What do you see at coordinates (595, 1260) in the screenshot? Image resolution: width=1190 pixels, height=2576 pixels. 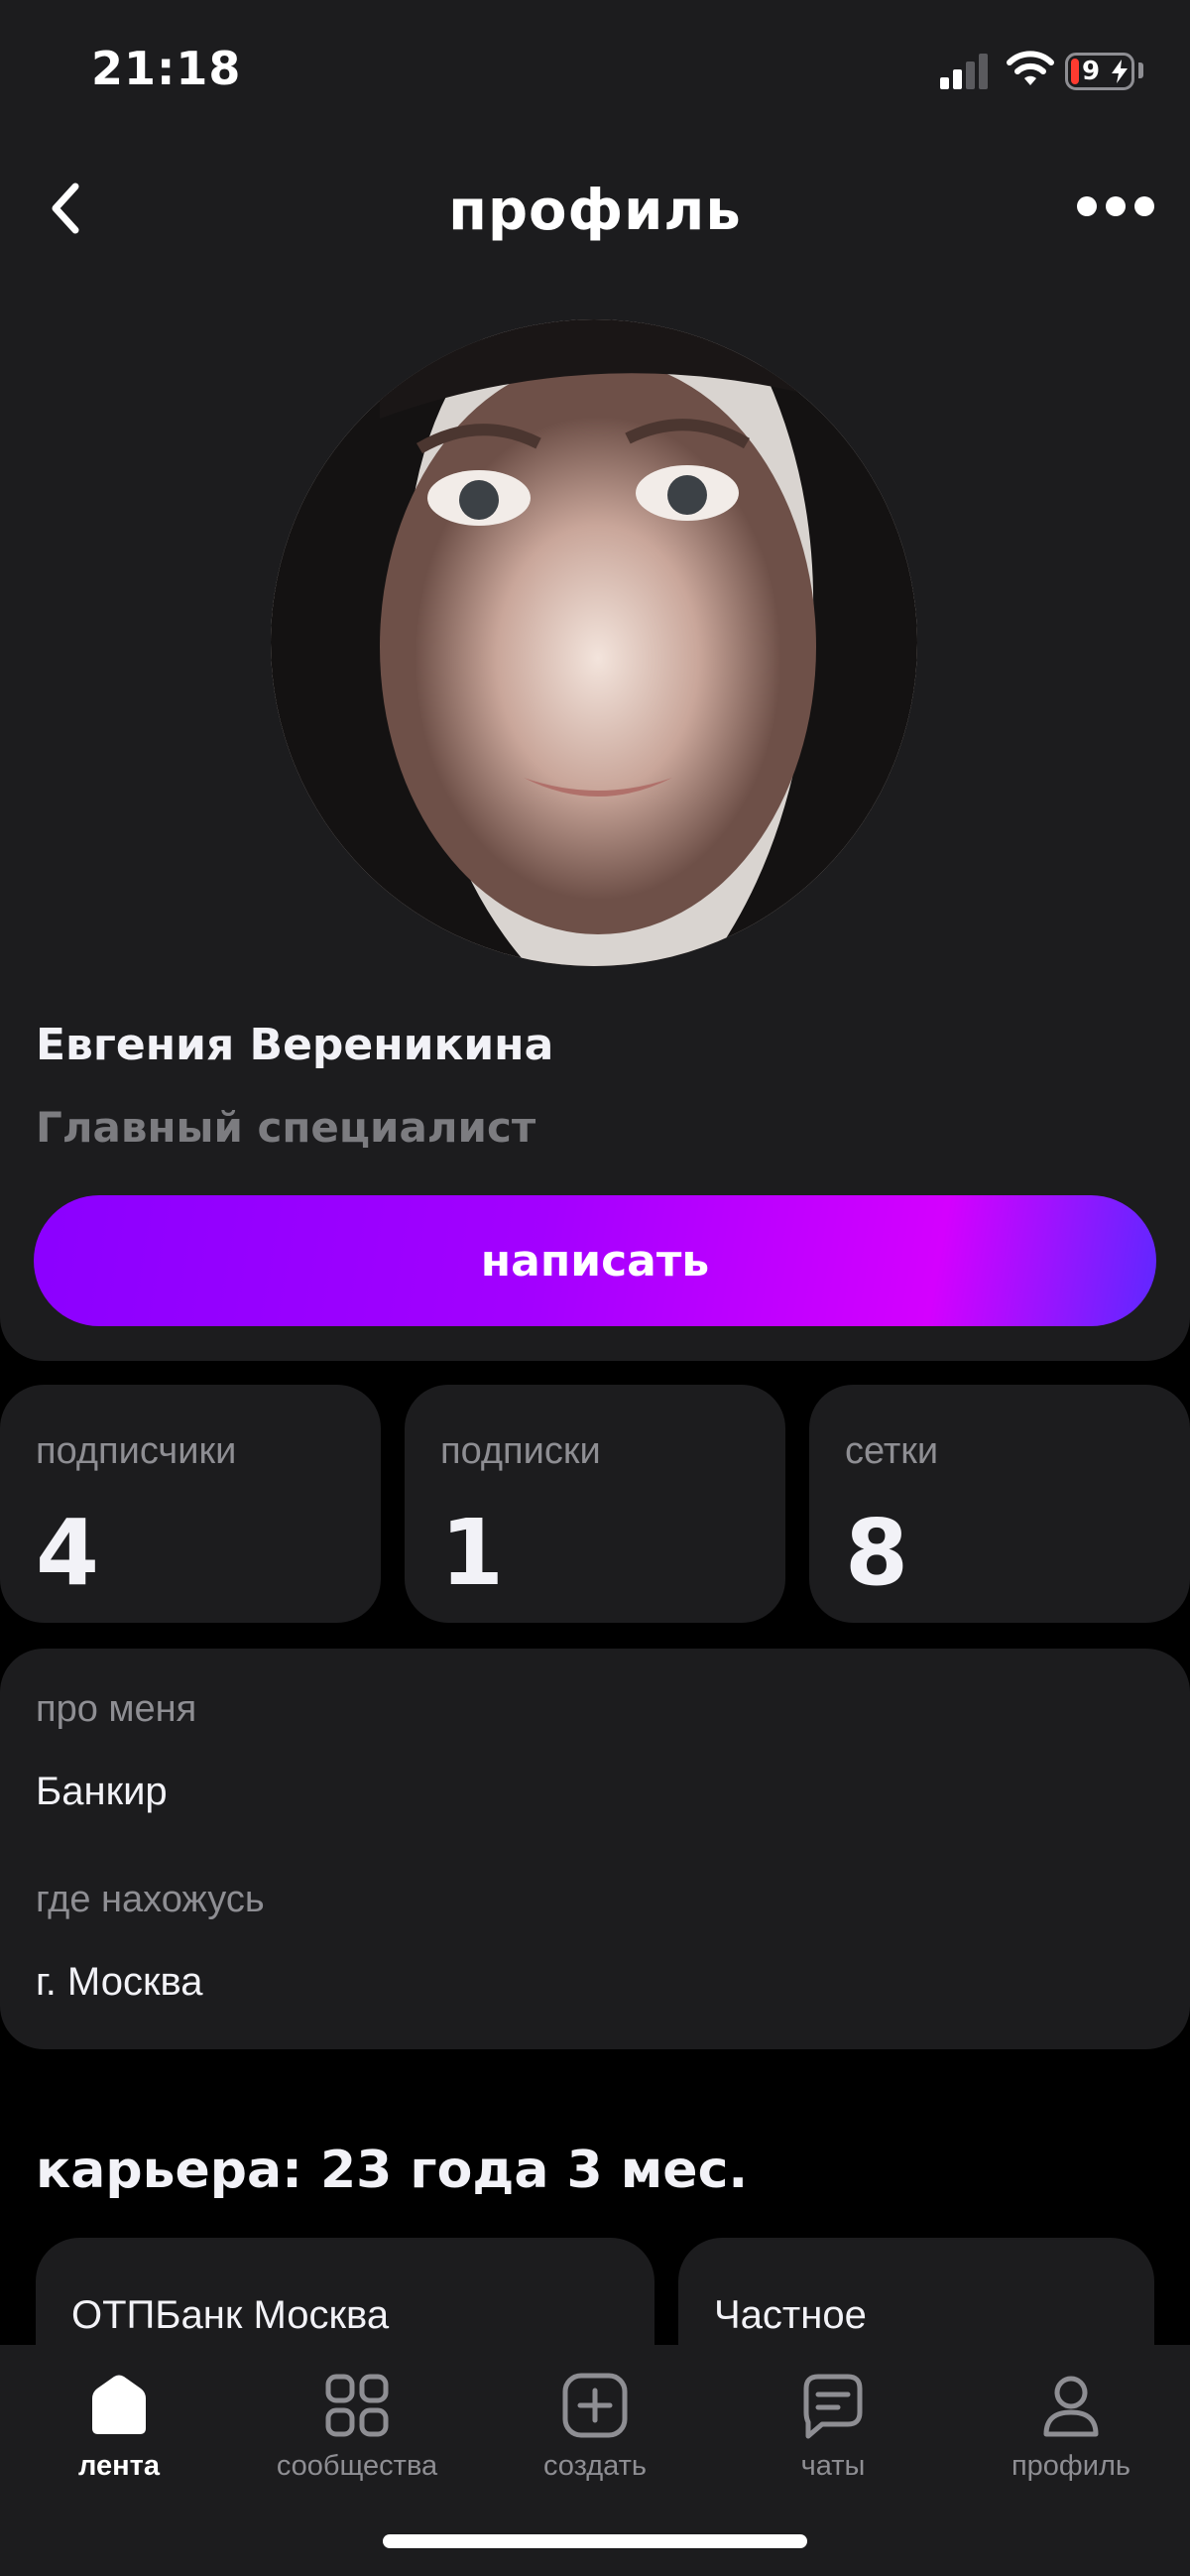 I see `write-message-button: написать` at bounding box center [595, 1260].